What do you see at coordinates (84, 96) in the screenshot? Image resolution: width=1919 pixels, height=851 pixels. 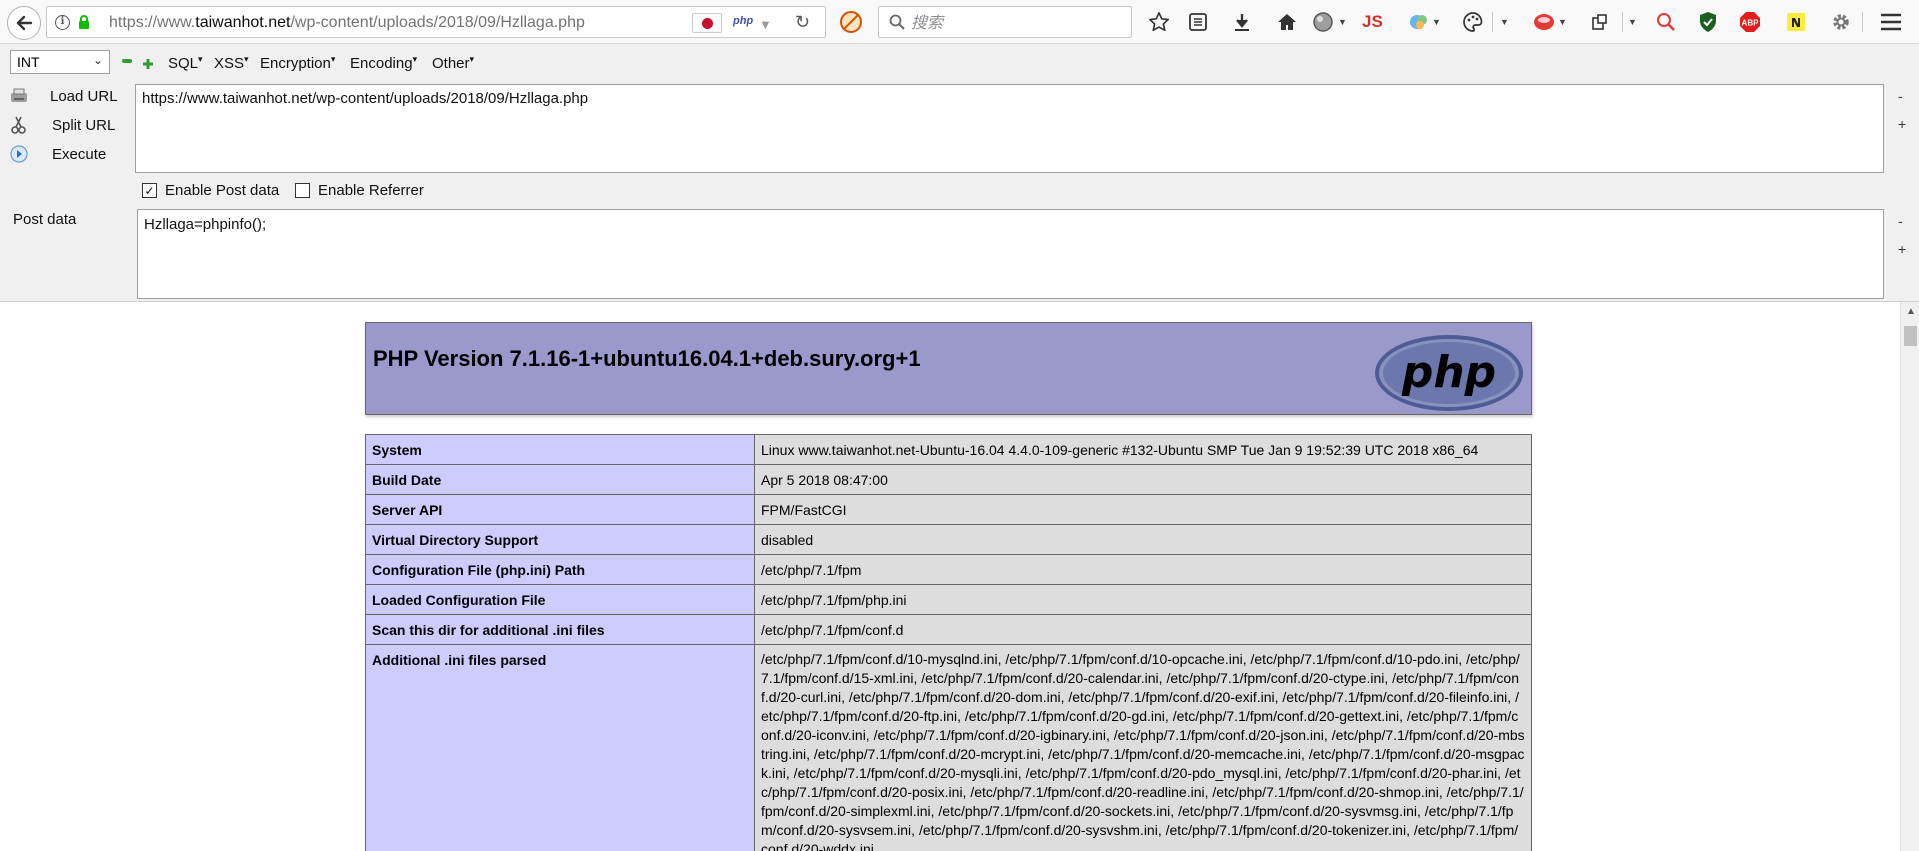 I see `load-url-label: Load URL` at bounding box center [84, 96].